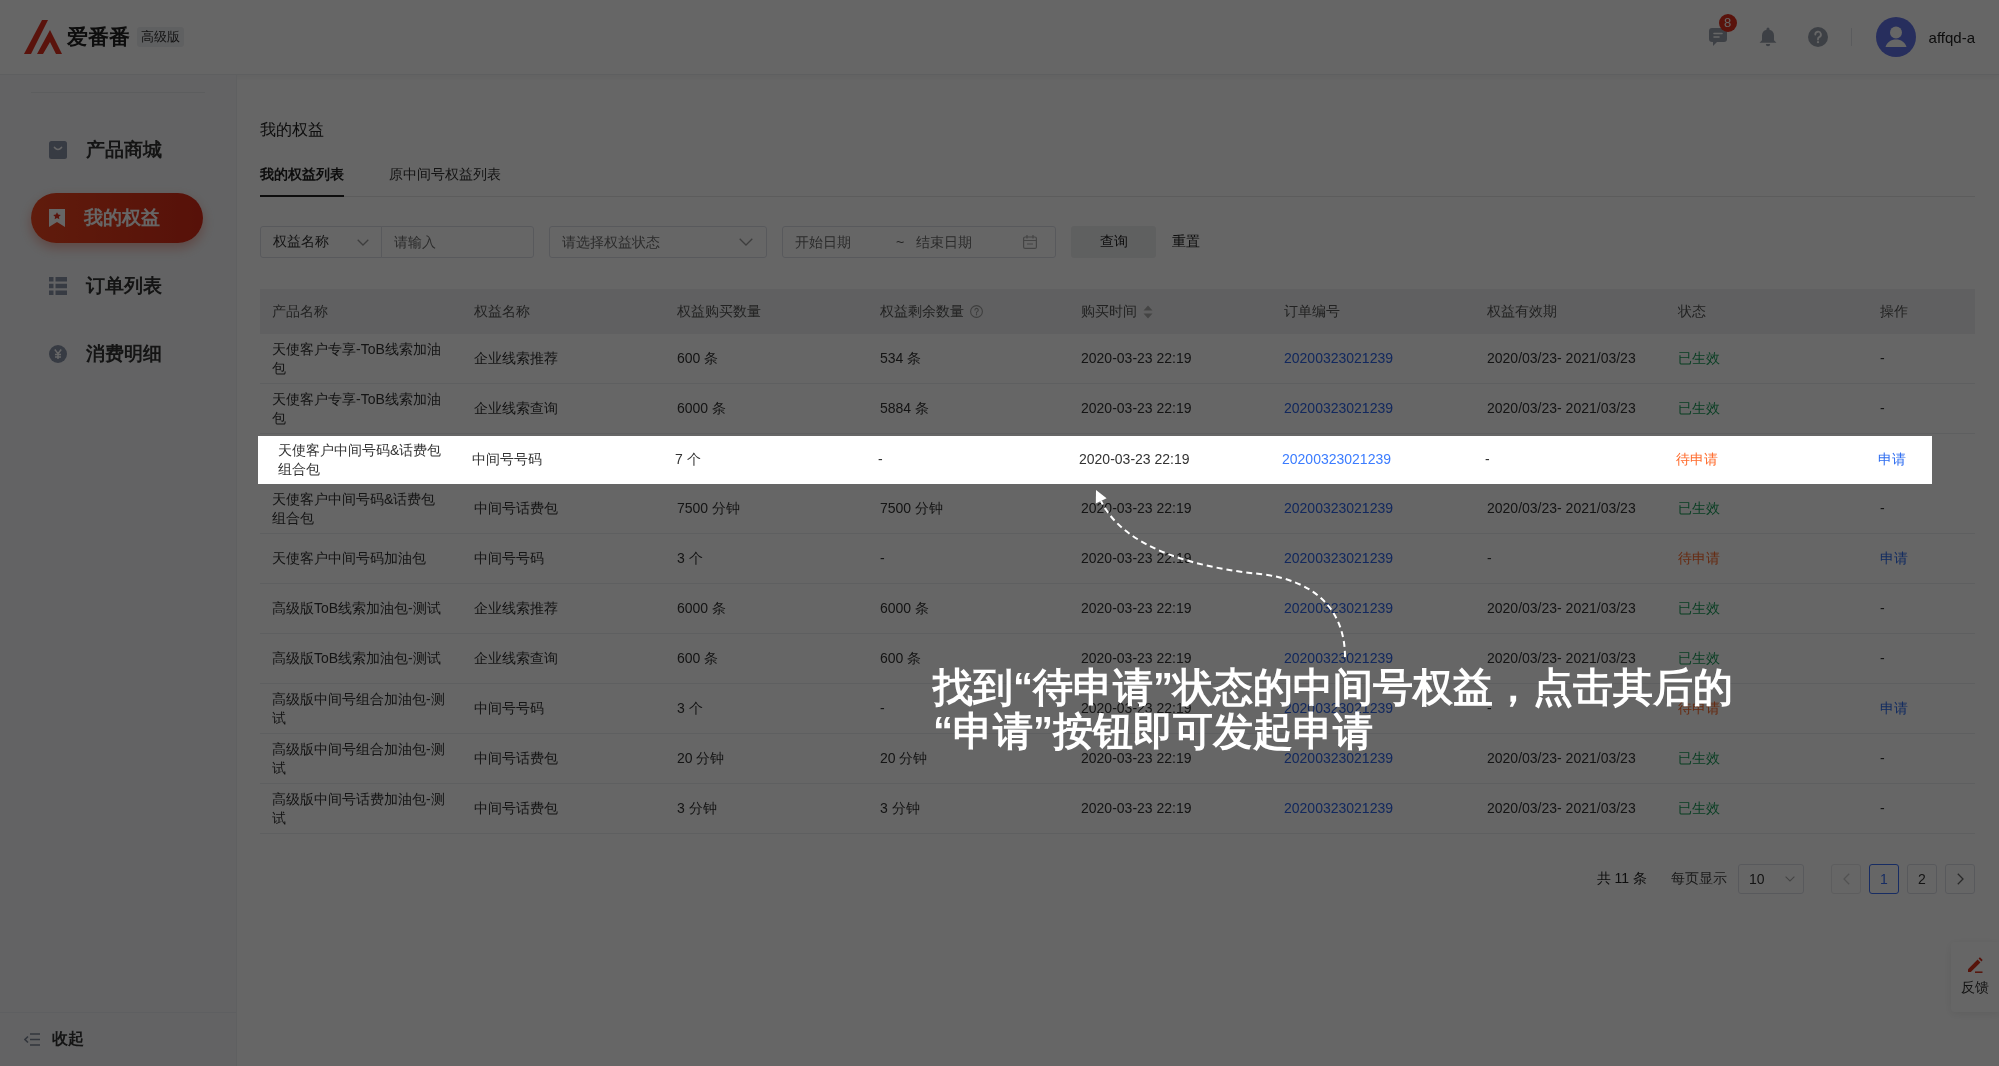 This screenshot has width=1999, height=1066. Describe the element at coordinates (321, 242) in the screenshot. I see `field-select: 权益名称` at that location.